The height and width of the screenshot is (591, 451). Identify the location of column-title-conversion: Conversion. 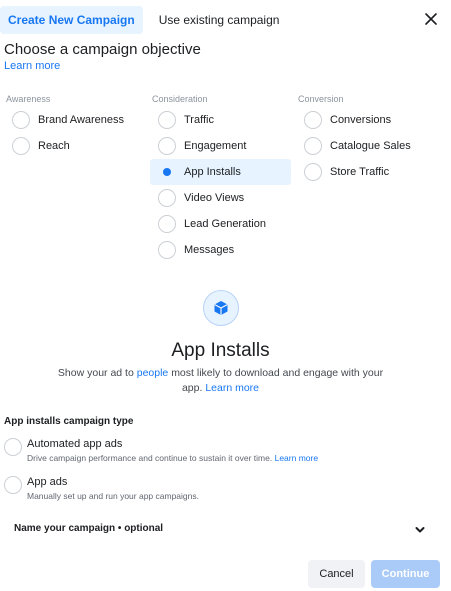
(321, 99).